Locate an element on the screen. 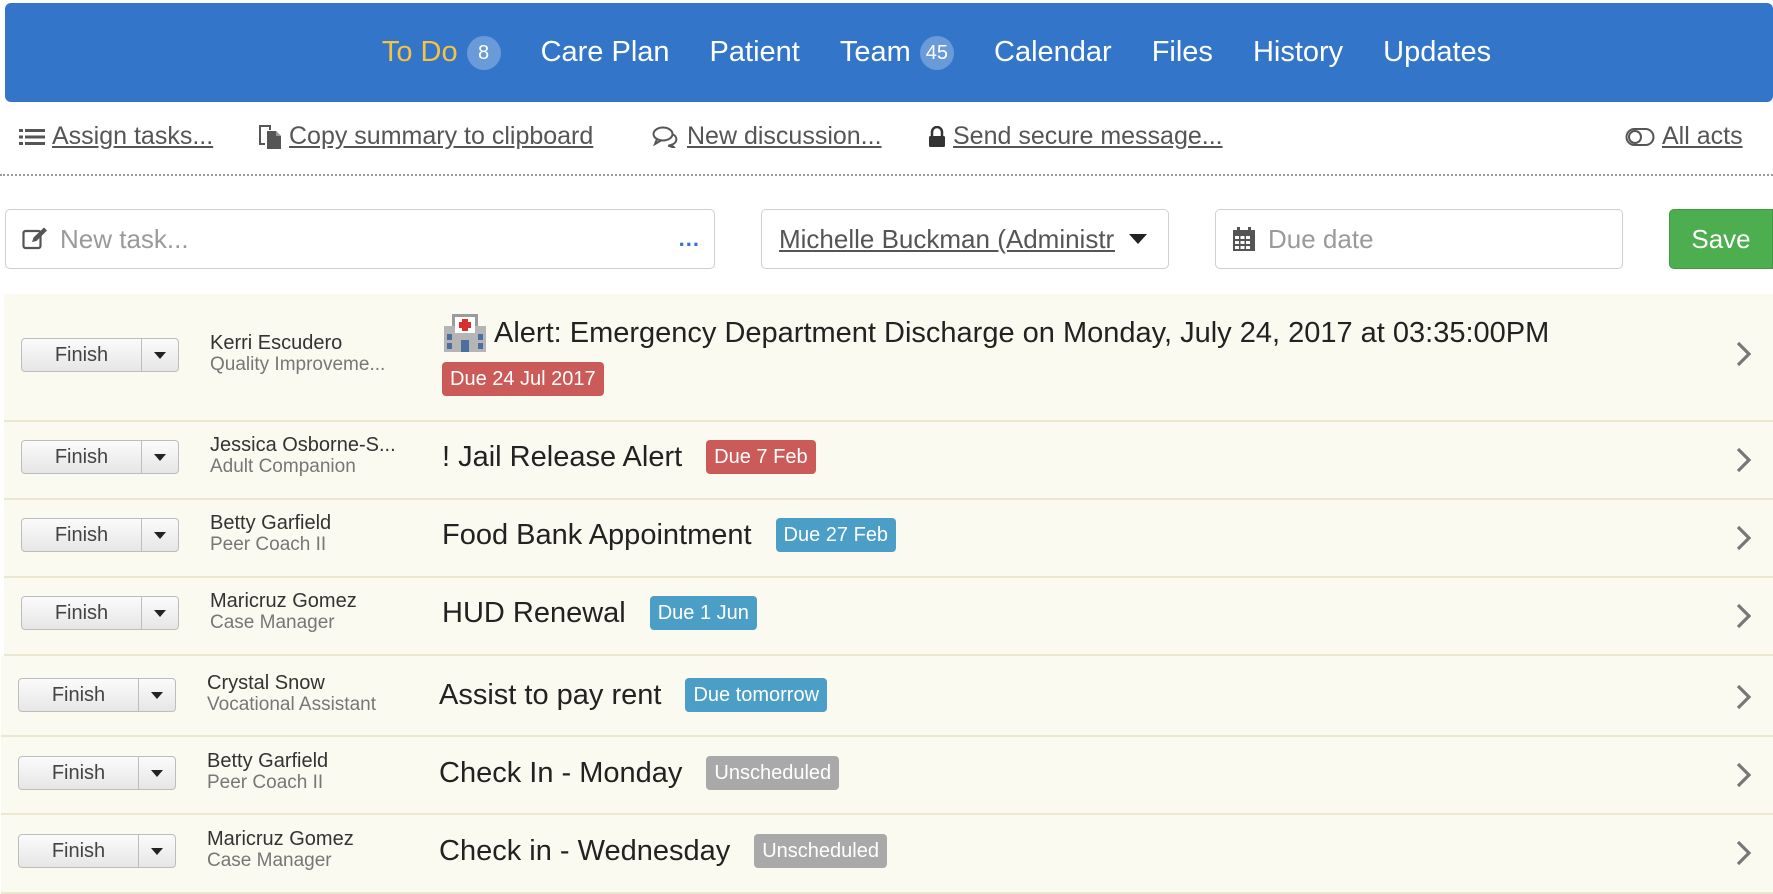 This screenshot has height=894, width=1773. tab-patient: Patient is located at coordinates (755, 52).